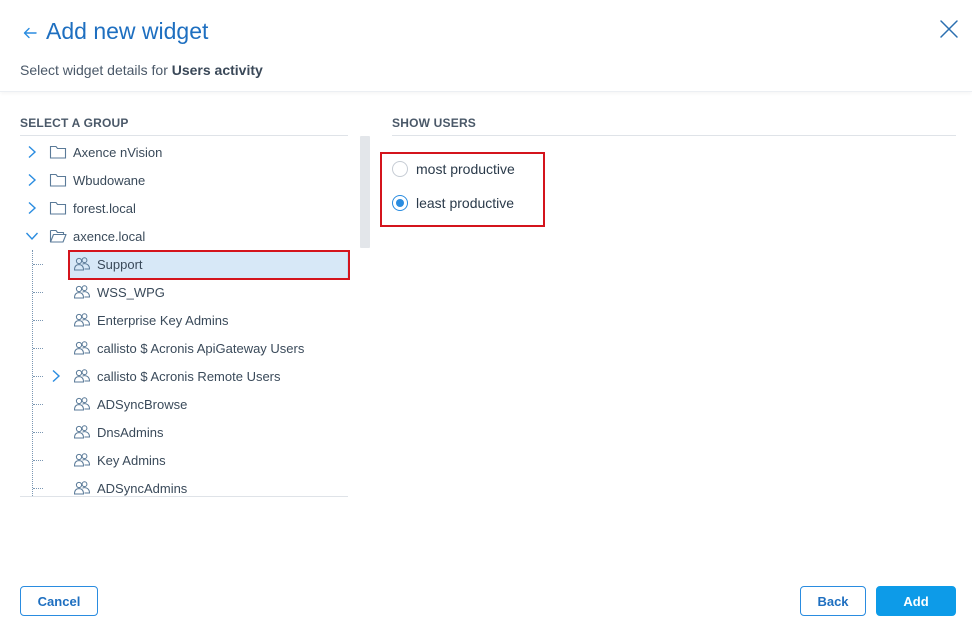  I want to click on tree-node-adsyncbrowse: ADSyncBrowse, so click(184, 404).